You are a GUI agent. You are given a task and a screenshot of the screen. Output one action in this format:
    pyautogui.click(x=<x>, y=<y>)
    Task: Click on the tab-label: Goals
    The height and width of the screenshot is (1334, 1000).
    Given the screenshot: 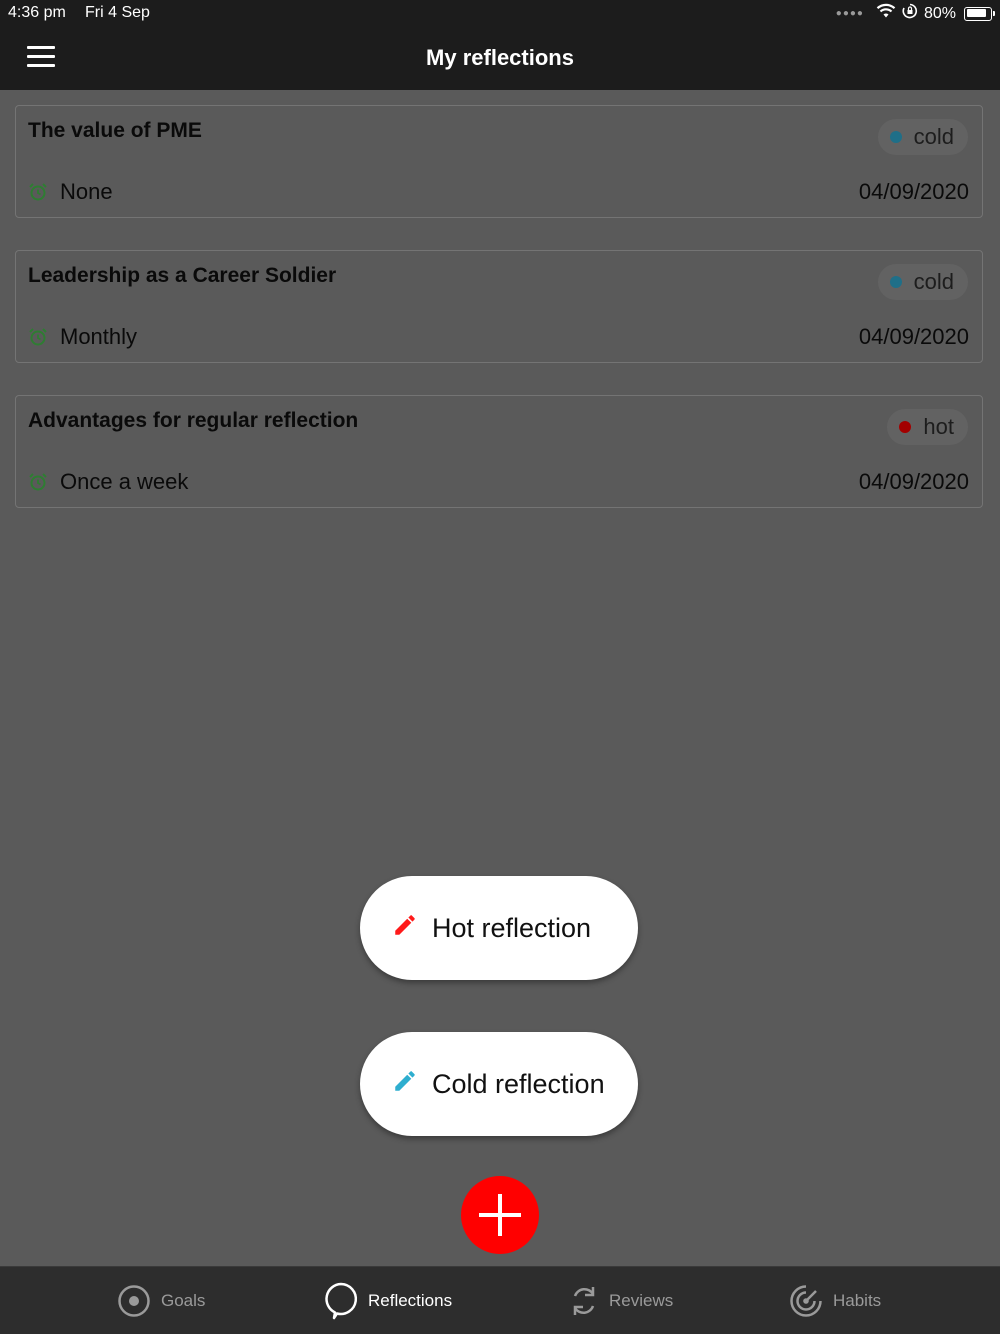 What is the action you would take?
    pyautogui.click(x=183, y=1300)
    